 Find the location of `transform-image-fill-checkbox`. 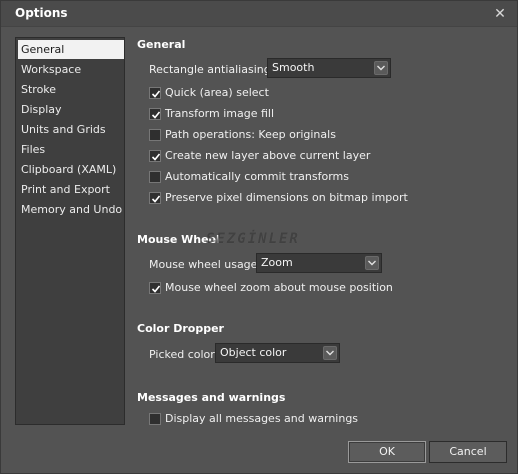

transform-image-fill-checkbox is located at coordinates (155, 114).